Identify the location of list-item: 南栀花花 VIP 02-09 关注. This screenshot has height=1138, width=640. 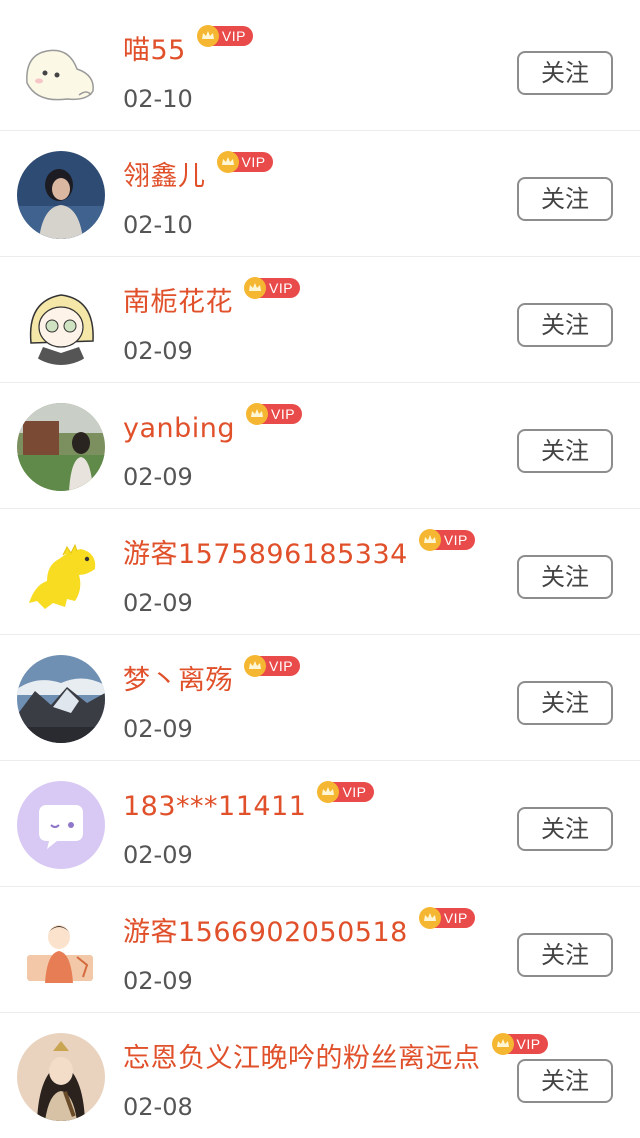
(320, 320).